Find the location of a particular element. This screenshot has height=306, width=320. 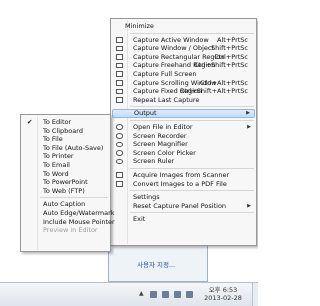

menu-item-label: To Clipboard is located at coordinates (63, 130).